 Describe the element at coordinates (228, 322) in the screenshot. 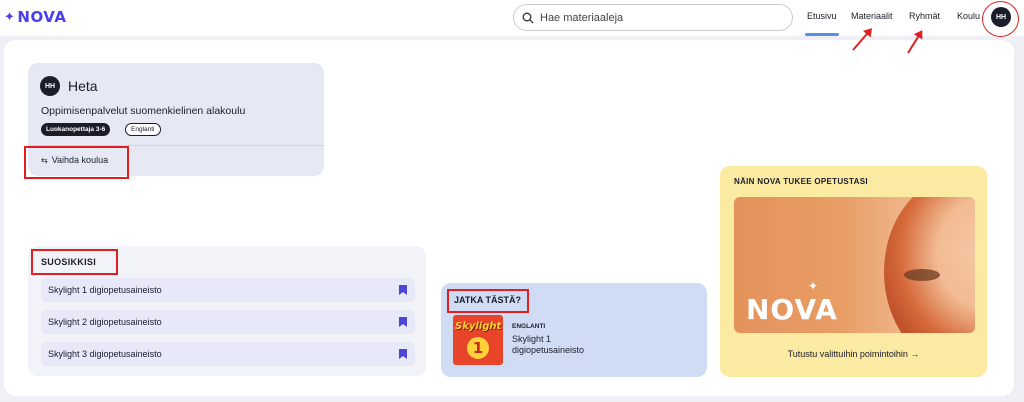

I see `favorite-item: Skylight 2 digiopetusaineisto` at that location.